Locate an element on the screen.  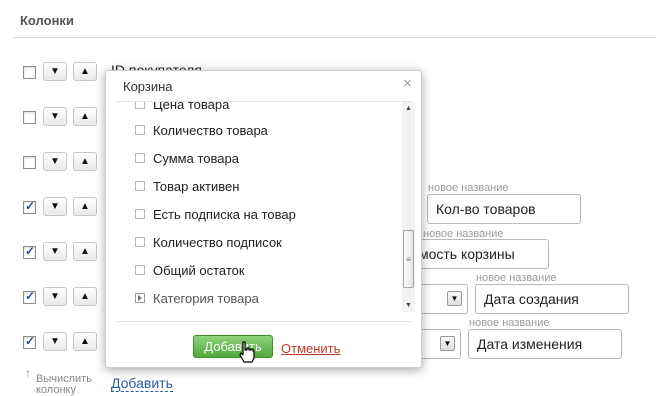
list-item: Сумма товара is located at coordinates (187, 158).